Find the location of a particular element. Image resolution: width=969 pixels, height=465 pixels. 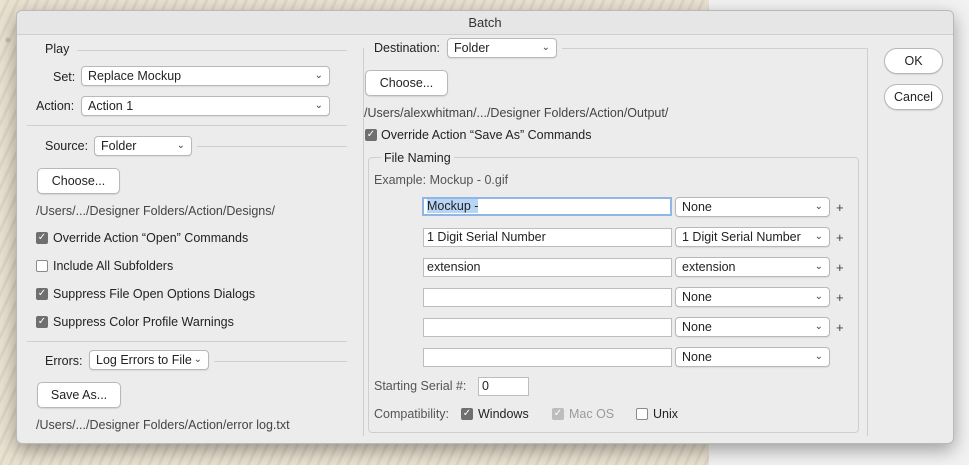

errors-label: Errors: is located at coordinates (64, 361).